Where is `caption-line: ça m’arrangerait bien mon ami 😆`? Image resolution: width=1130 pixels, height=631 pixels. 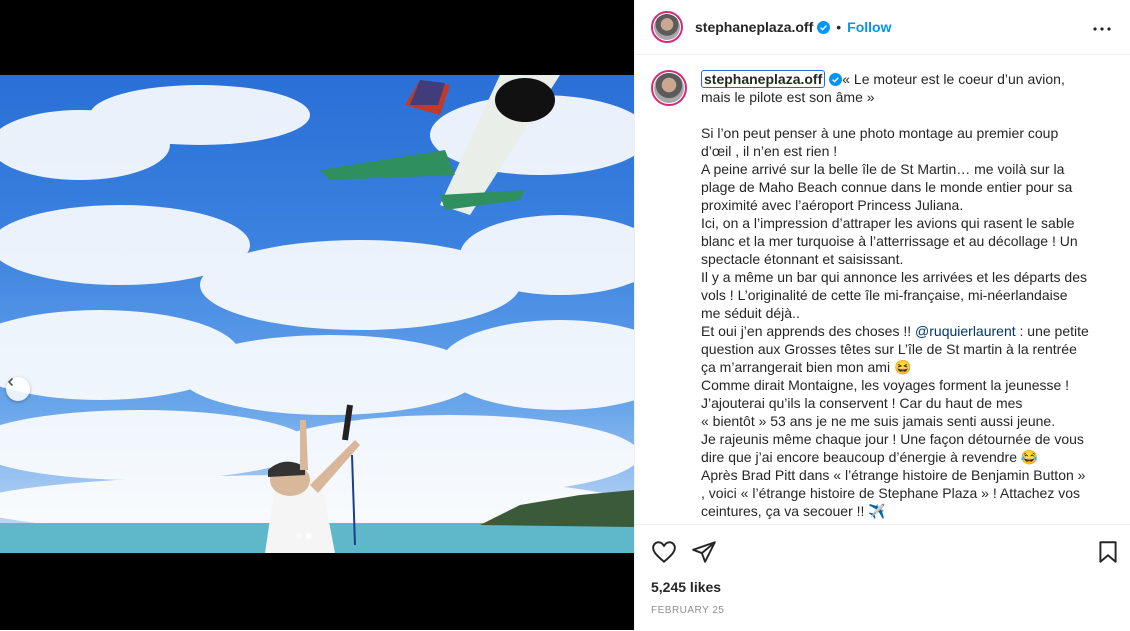
caption-line: ça m’arrangerait bien mon ami 😆 is located at coordinates (806, 367).